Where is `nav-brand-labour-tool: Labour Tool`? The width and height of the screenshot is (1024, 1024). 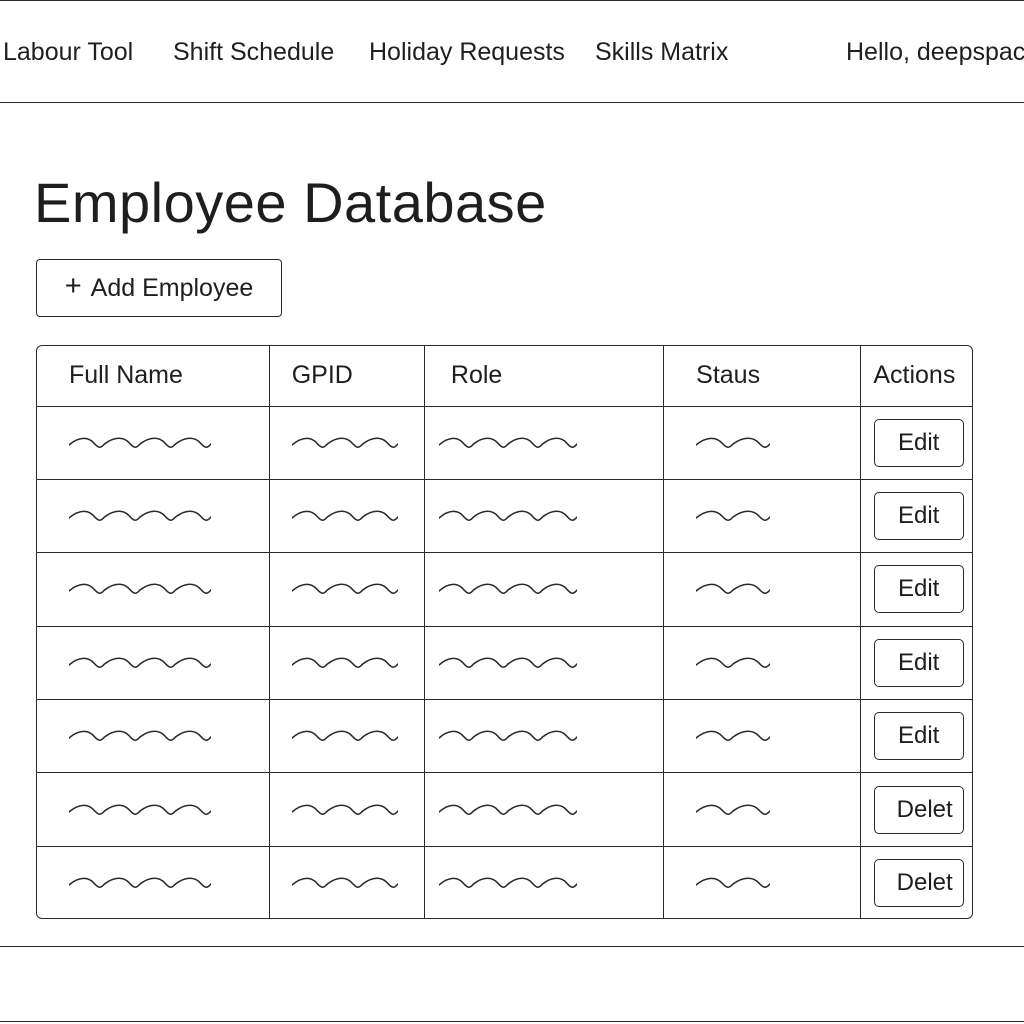
nav-brand-labour-tool: Labour Tool is located at coordinates (68, 52).